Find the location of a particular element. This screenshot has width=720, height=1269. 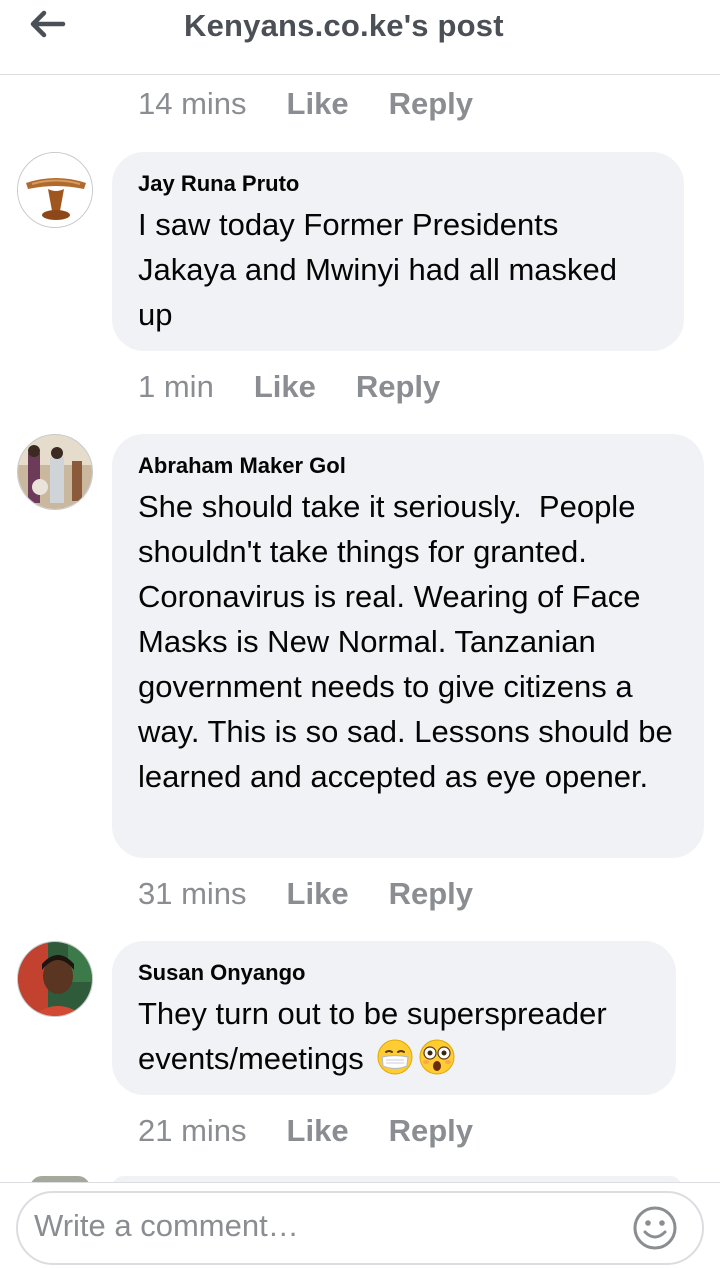

comment-timestamp: 14 mins is located at coordinates (192, 103).